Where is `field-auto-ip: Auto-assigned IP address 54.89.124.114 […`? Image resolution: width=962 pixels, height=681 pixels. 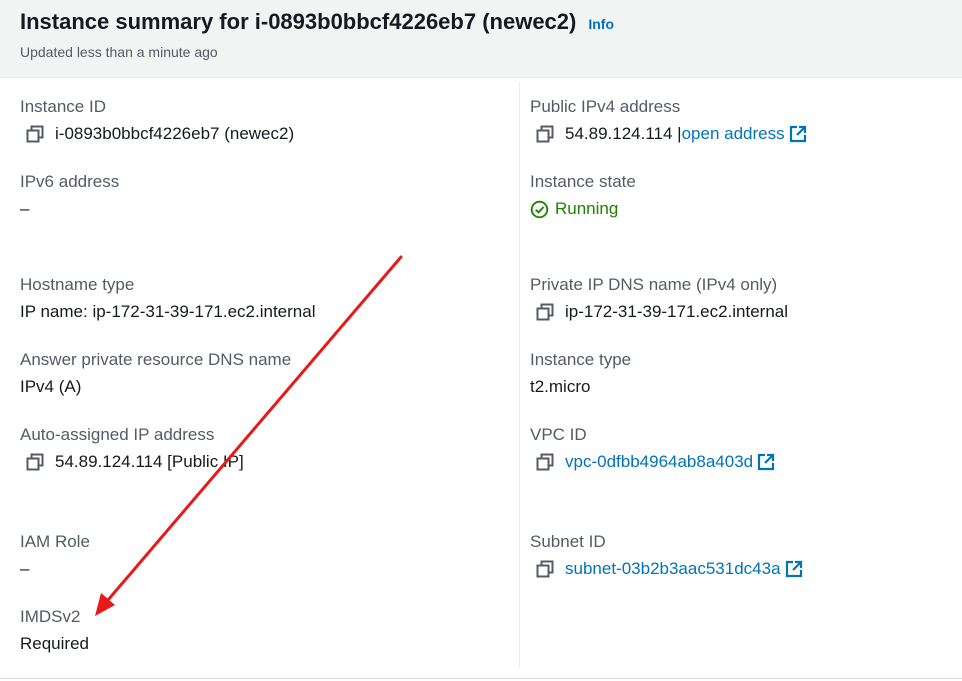
field-auto-ip: Auto-assigned IP address 54.89.124.114 [… is located at coordinates (132, 448).